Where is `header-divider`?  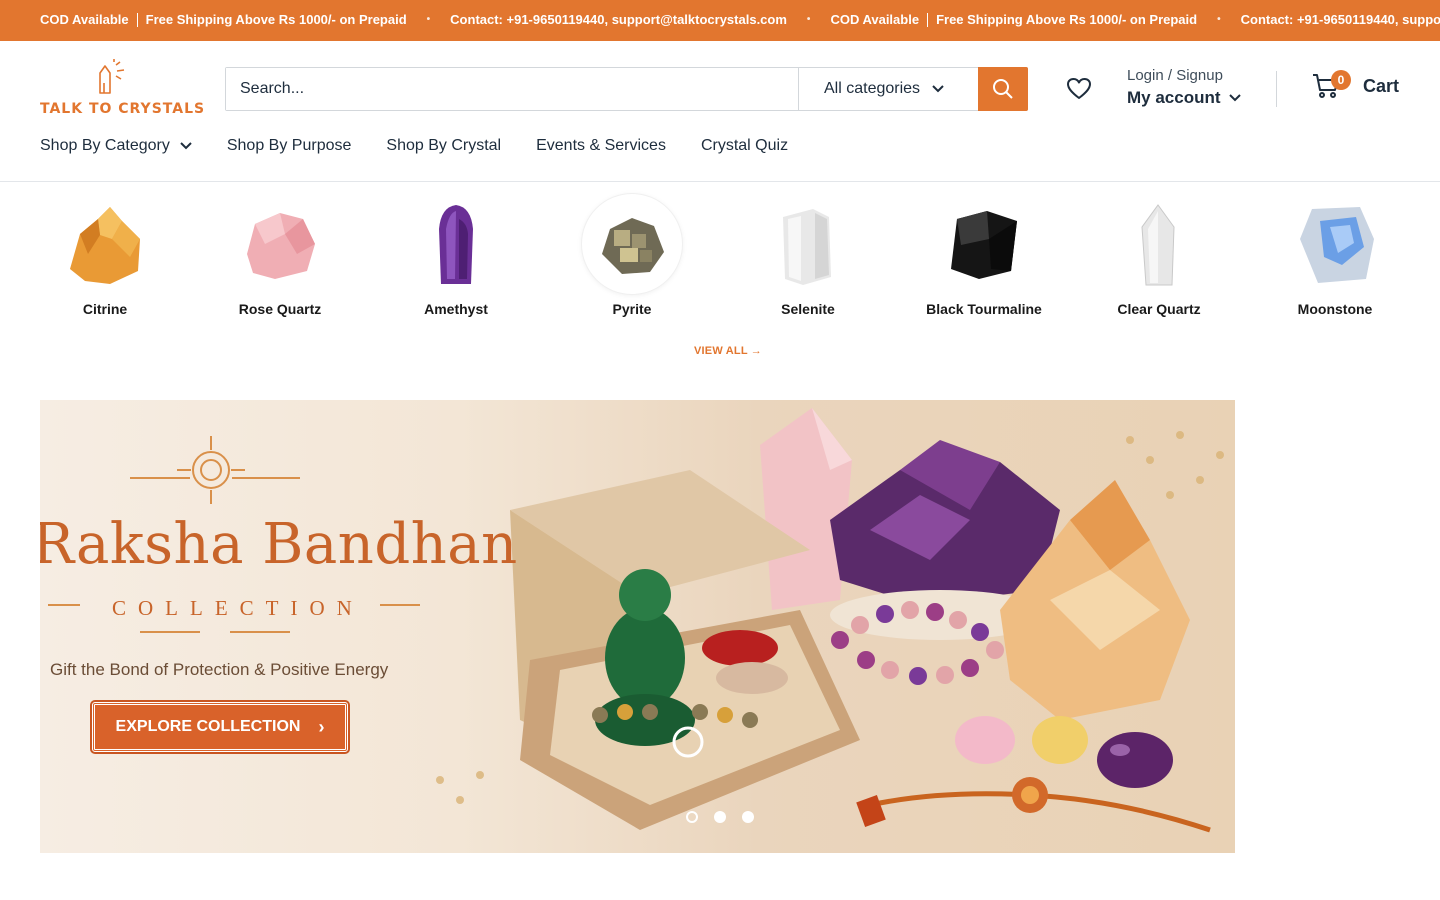
header-divider is located at coordinates (1276, 89).